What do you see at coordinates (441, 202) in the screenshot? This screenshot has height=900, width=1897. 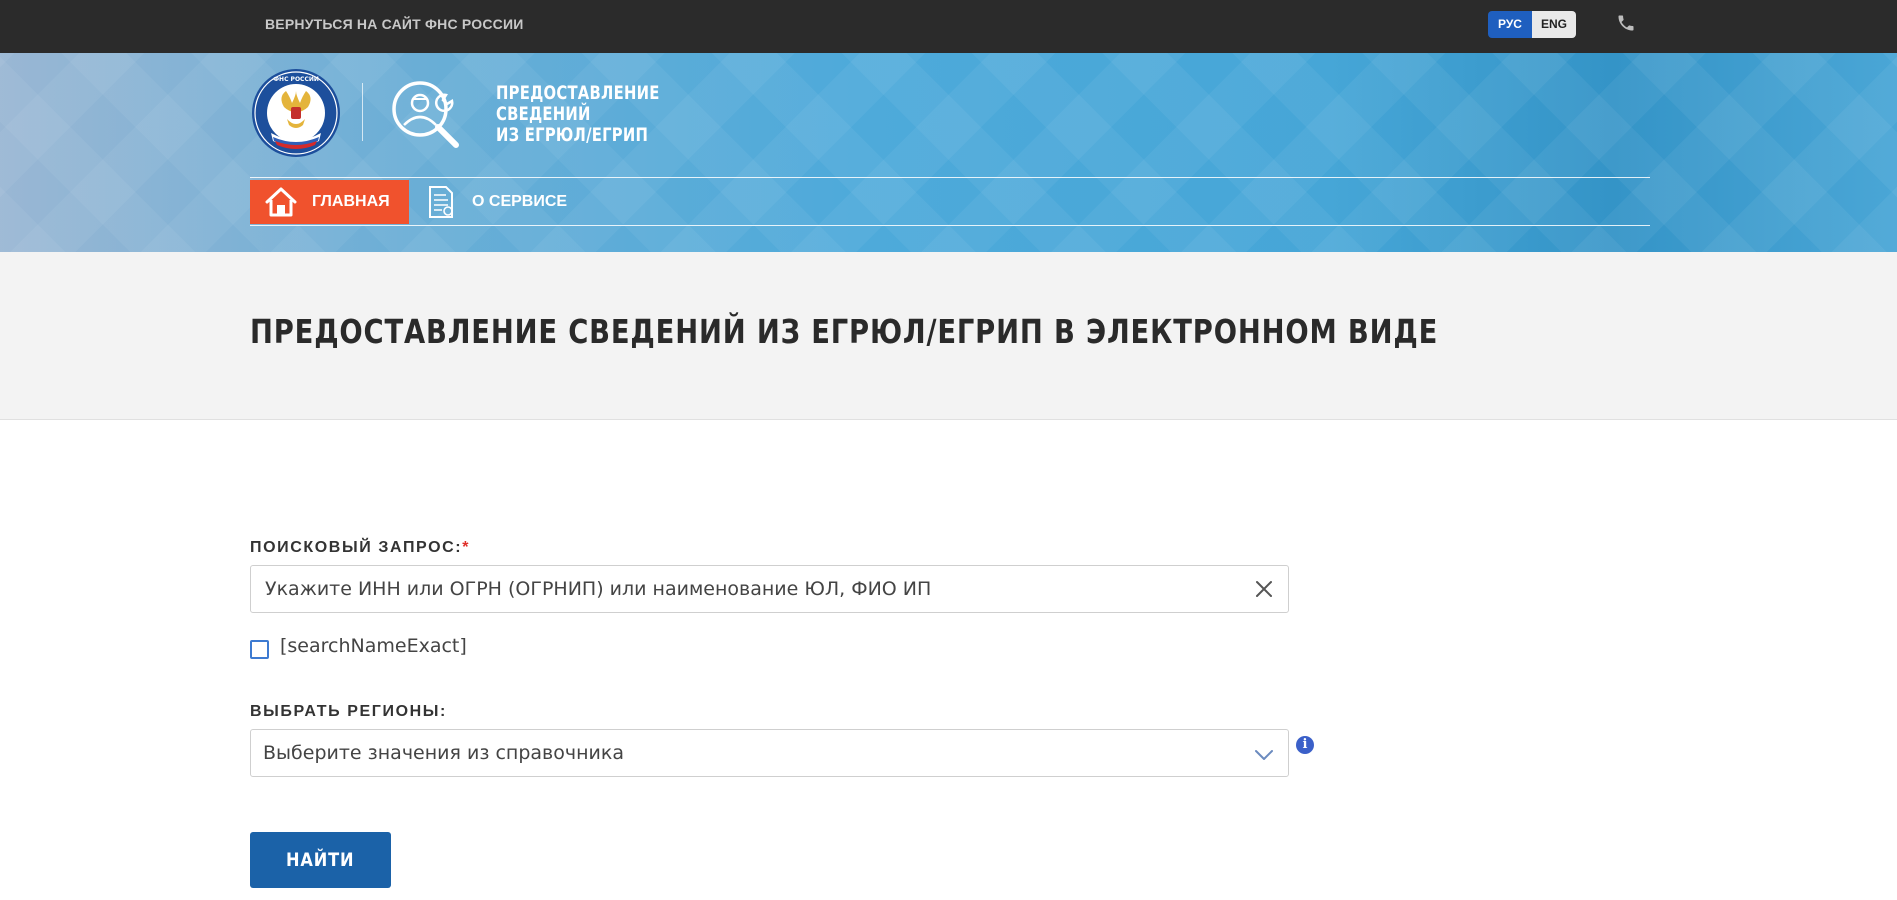 I see `document-icon` at bounding box center [441, 202].